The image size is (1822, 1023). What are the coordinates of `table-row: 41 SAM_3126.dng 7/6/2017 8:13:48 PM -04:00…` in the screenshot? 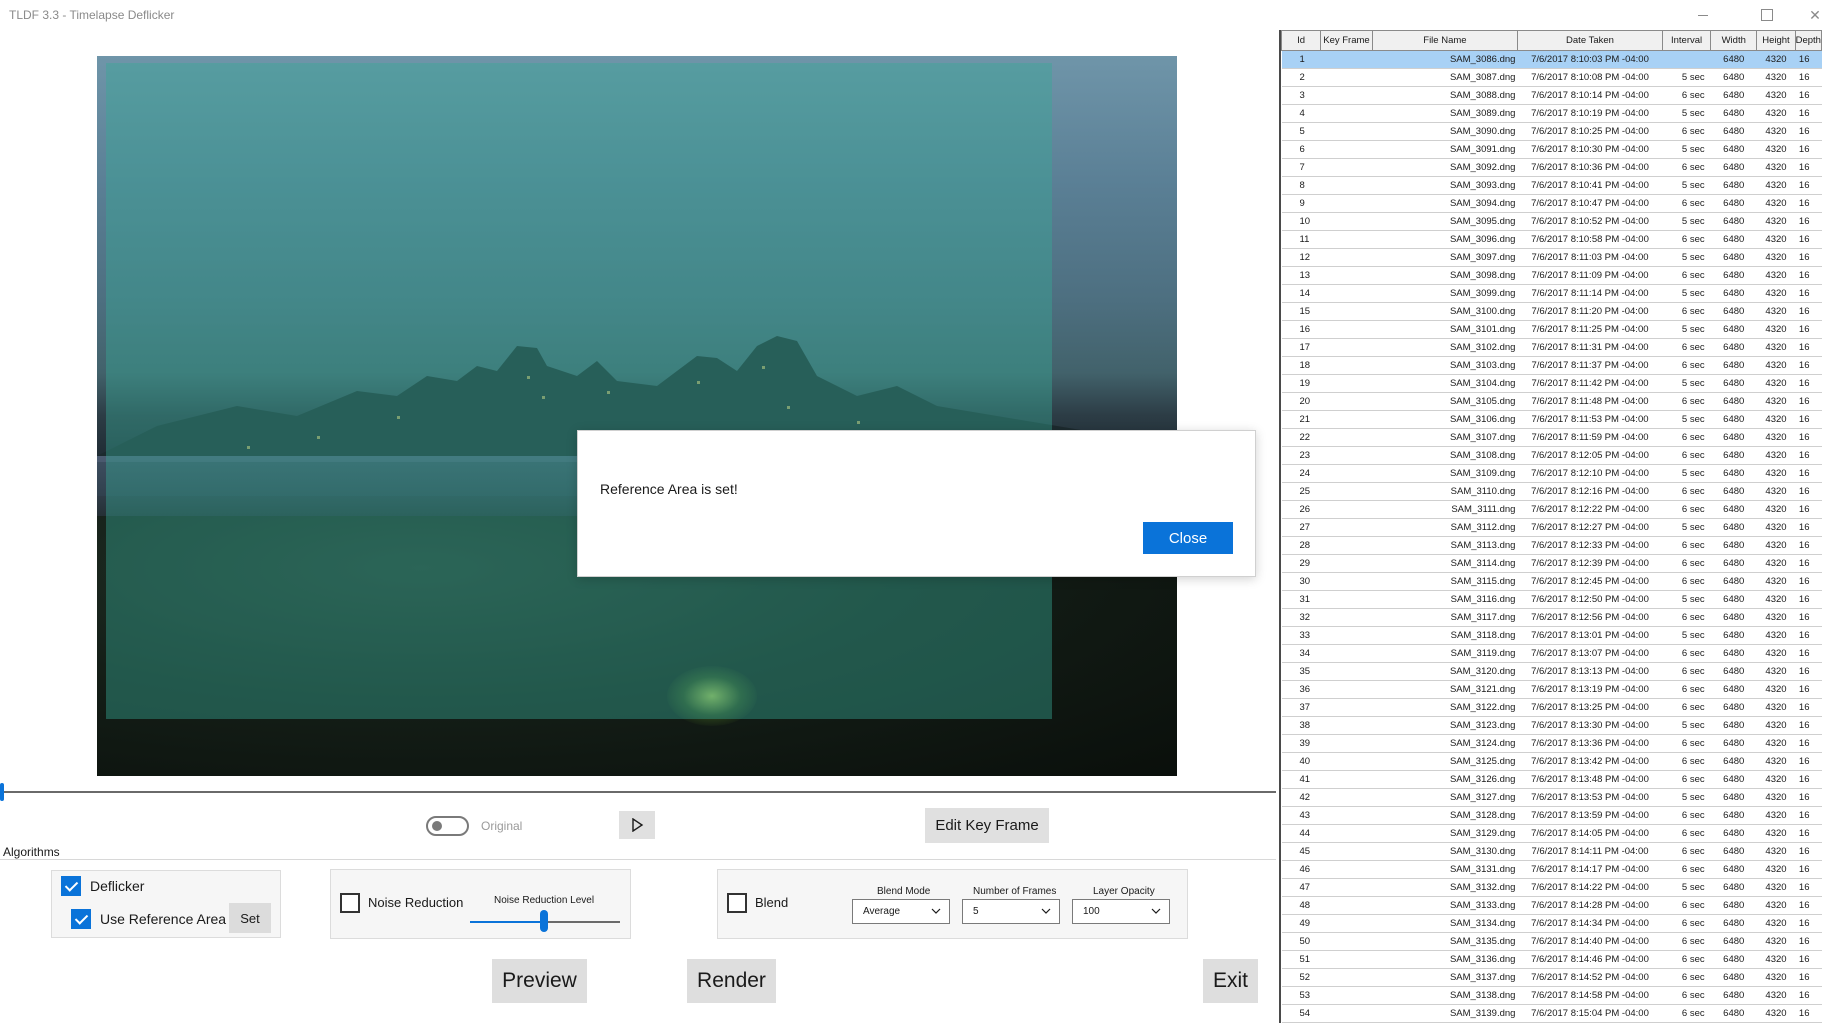 It's located at (1551, 779).